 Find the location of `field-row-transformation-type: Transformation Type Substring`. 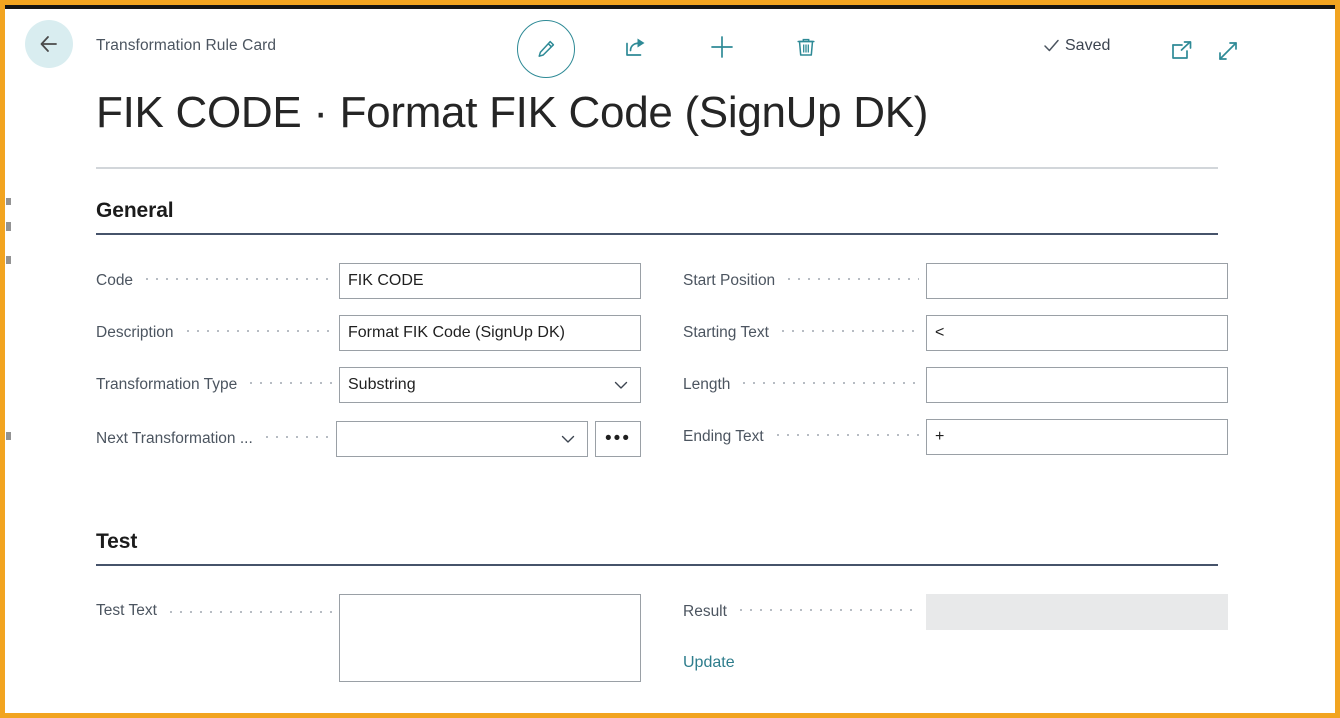

field-row-transformation-type: Transformation Type Substring is located at coordinates (368, 385).